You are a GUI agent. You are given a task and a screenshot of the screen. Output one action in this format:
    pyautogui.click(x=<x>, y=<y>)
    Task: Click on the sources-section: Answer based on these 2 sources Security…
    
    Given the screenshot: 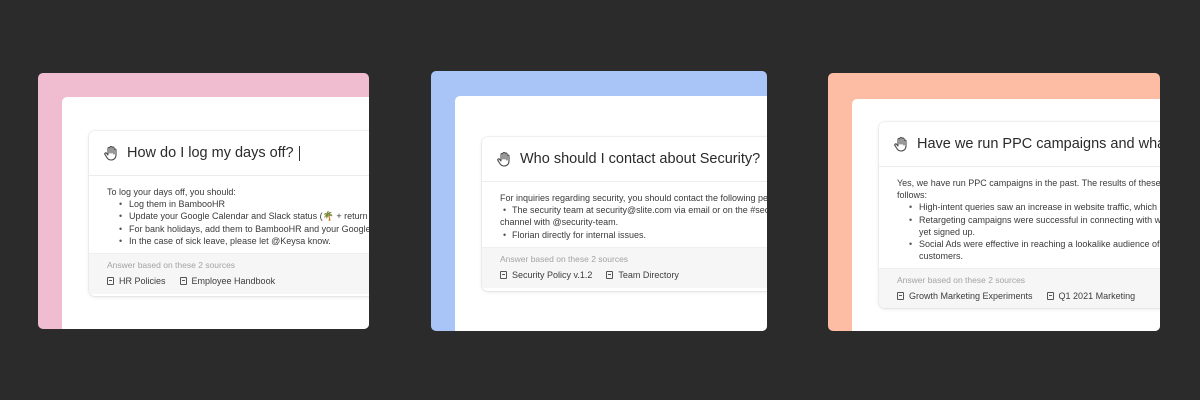 What is the action you would take?
    pyautogui.click(x=624, y=267)
    